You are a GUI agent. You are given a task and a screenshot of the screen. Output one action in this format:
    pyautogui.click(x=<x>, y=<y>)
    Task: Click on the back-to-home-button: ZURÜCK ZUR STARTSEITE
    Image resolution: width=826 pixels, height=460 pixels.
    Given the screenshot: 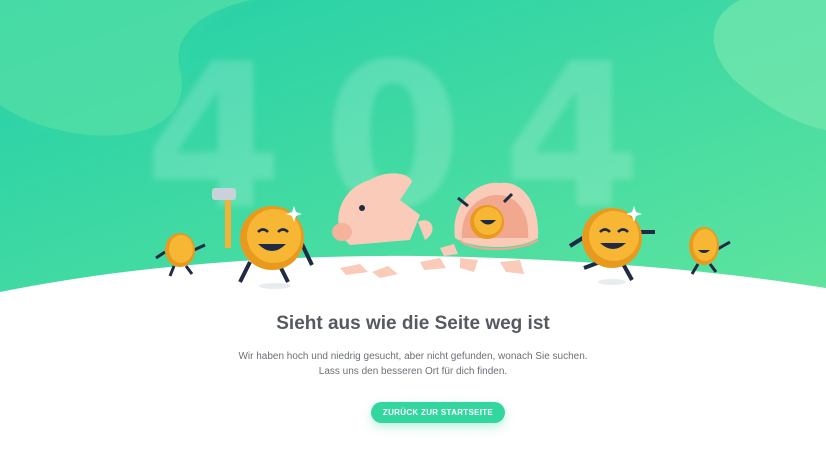 What is the action you would take?
    pyautogui.click(x=438, y=412)
    